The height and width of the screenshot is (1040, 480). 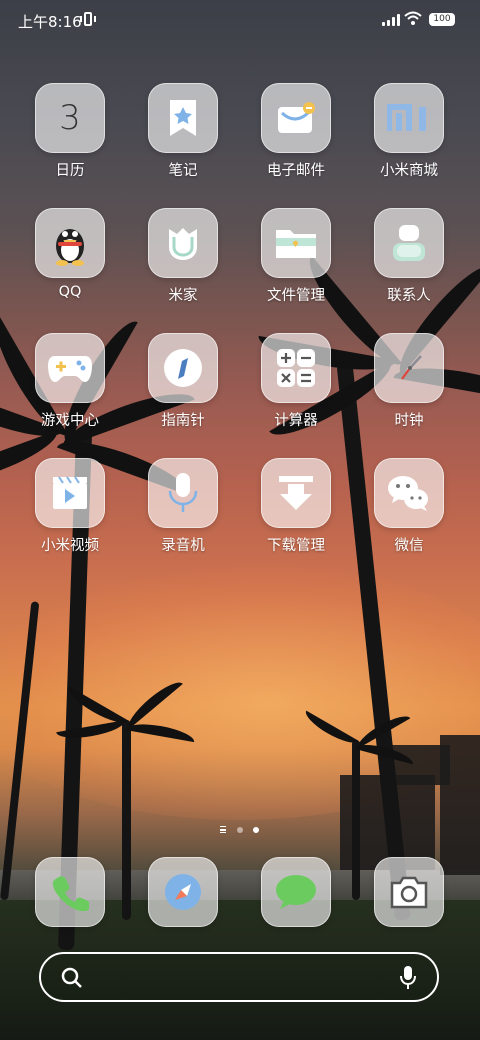 What do you see at coordinates (442, 19) in the screenshot?
I see `battery-icon: 100` at bounding box center [442, 19].